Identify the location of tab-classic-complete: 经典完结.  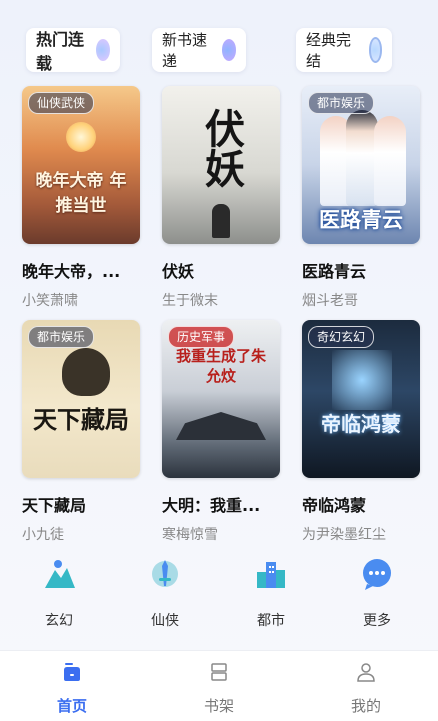
(344, 50).